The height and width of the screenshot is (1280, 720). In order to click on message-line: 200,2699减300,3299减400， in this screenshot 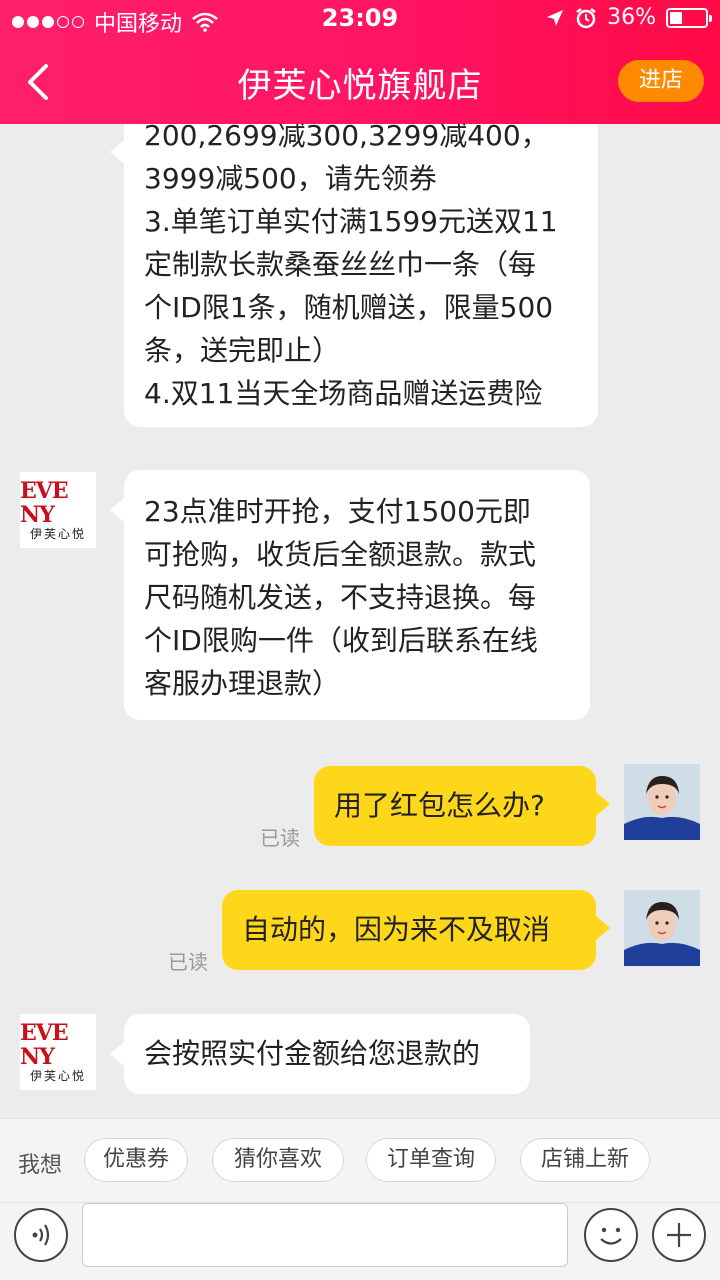, I will do `click(346, 138)`.